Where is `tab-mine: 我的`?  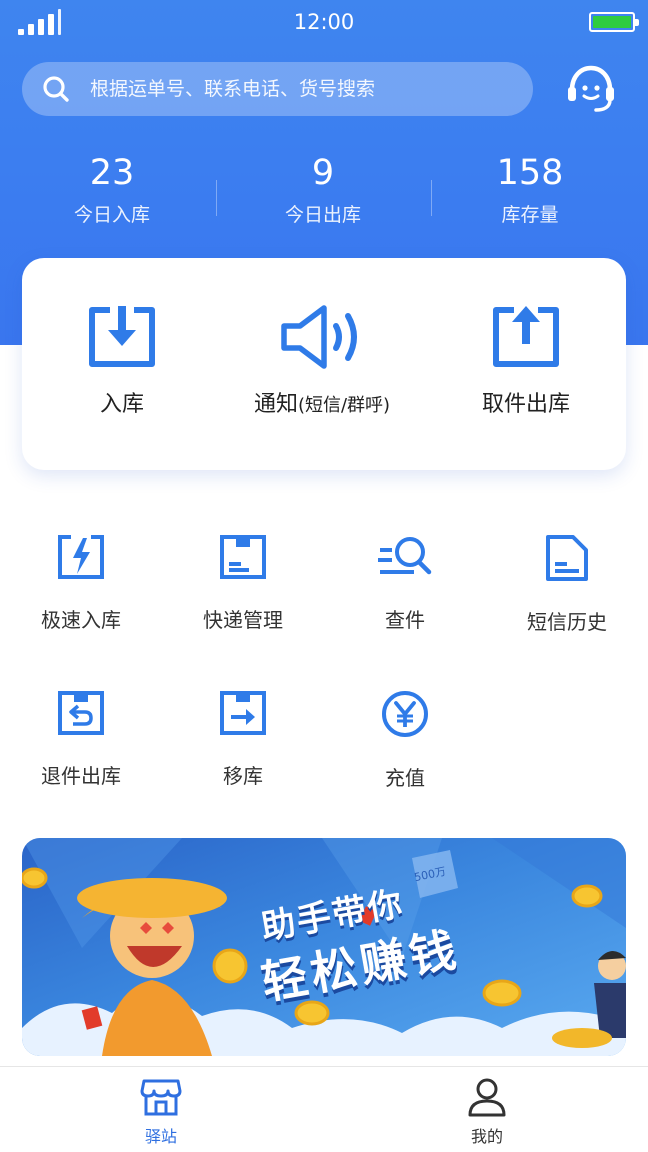
tab-mine: 我的 is located at coordinates (487, 1112).